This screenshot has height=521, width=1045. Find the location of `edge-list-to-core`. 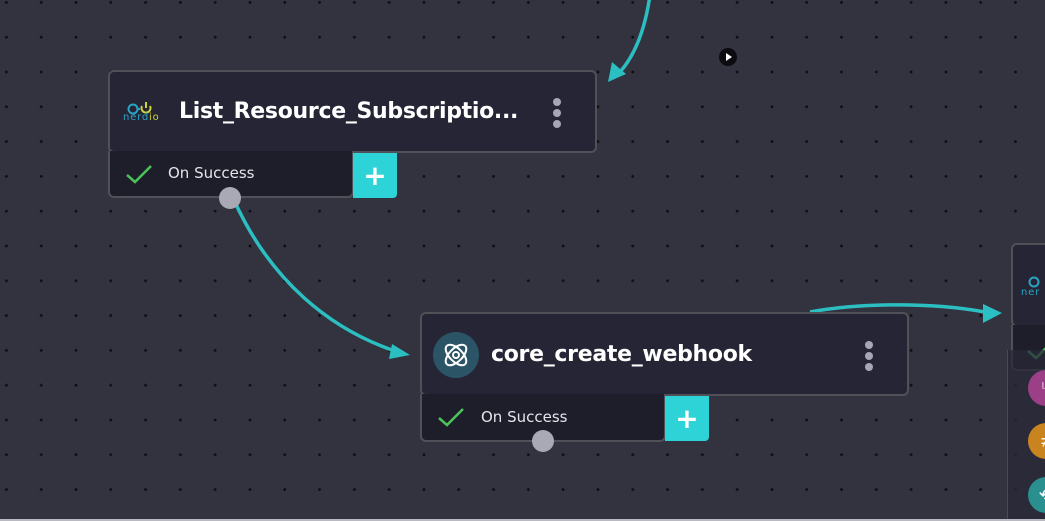

edge-list-to-core is located at coordinates (315, 276).